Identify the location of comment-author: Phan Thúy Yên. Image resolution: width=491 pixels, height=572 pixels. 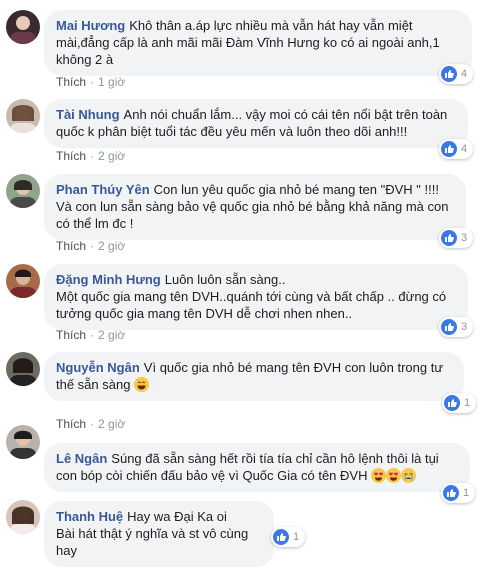
(103, 189).